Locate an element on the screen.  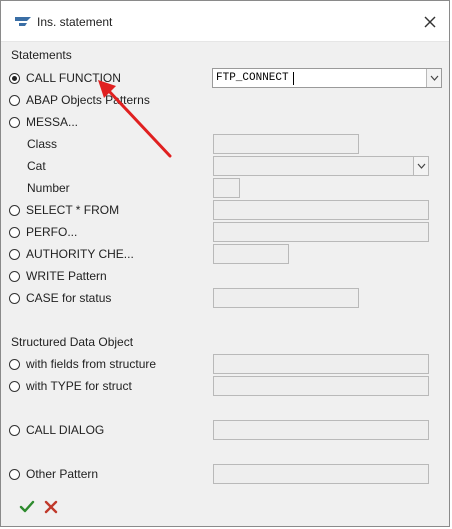
authority-radio is located at coordinates (14, 254).